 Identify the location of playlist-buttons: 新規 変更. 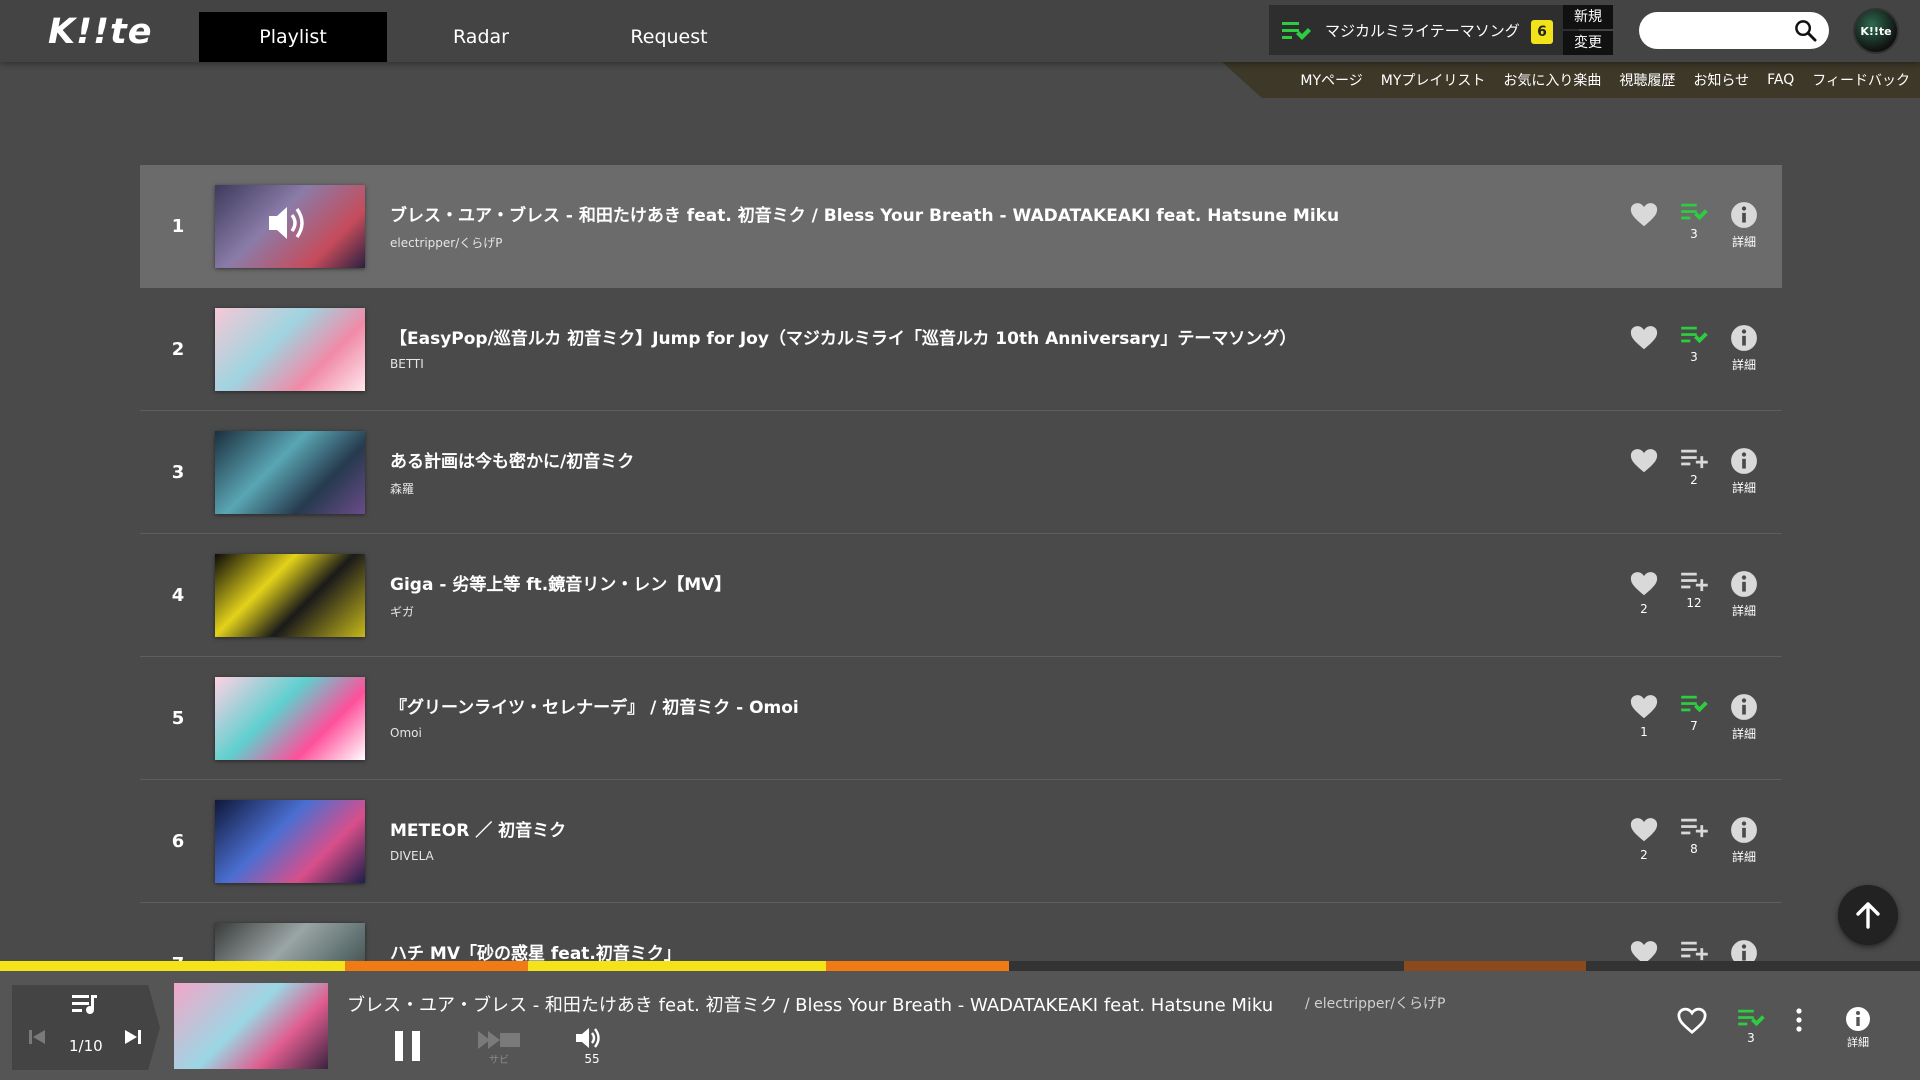
(1588, 31).